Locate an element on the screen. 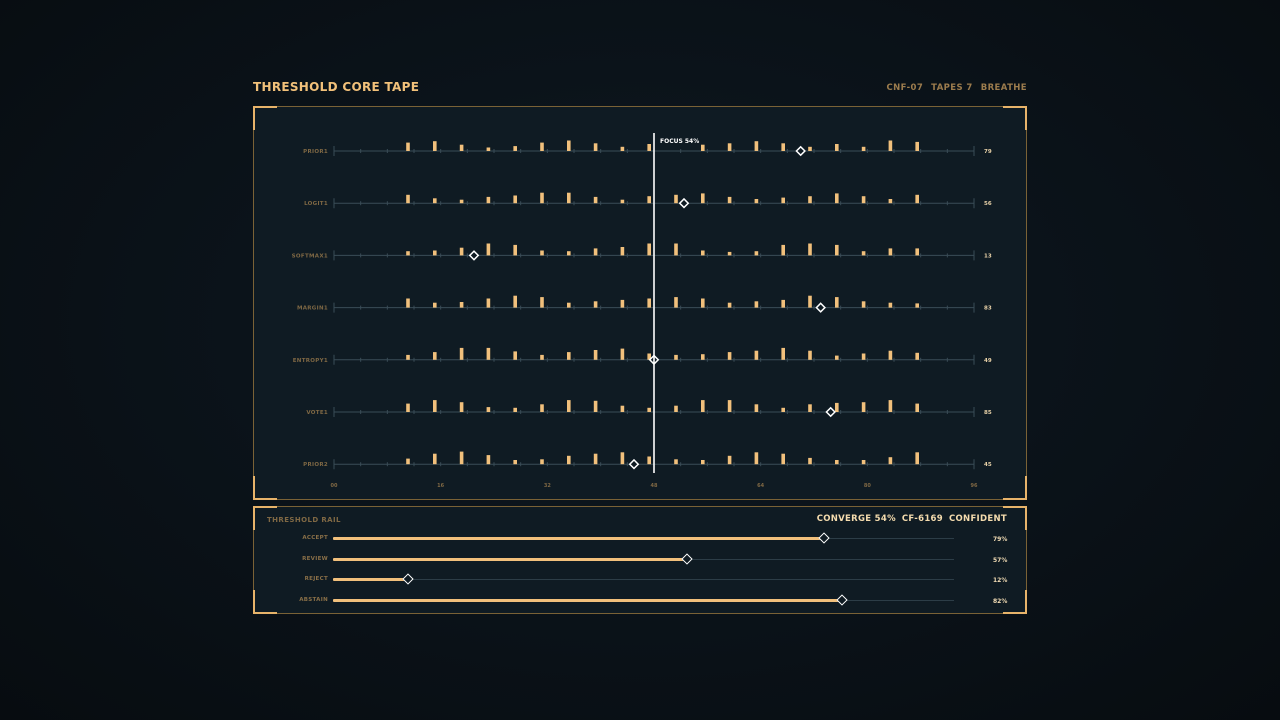 The height and width of the screenshot is (720, 1280). meta-mode: BREATHE is located at coordinates (1003, 88).